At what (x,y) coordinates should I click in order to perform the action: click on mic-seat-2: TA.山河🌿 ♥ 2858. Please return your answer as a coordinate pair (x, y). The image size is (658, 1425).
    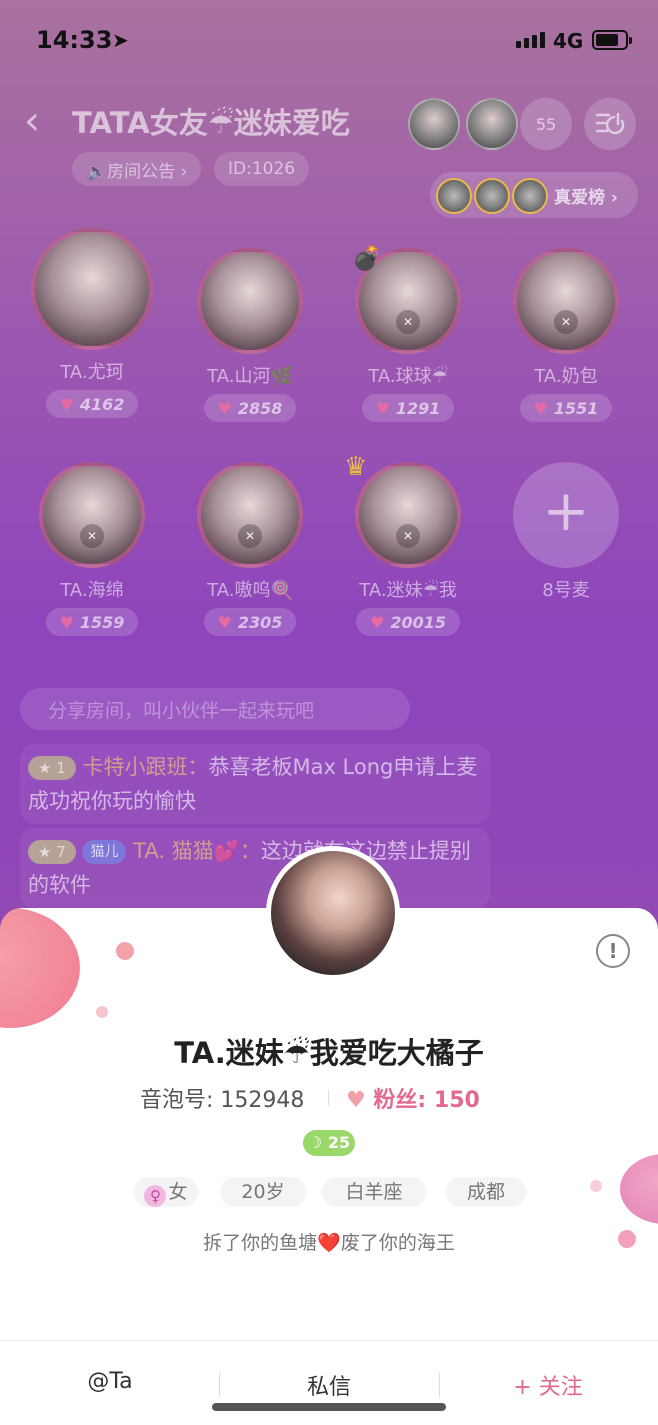
    Looking at the image, I should click on (250, 335).